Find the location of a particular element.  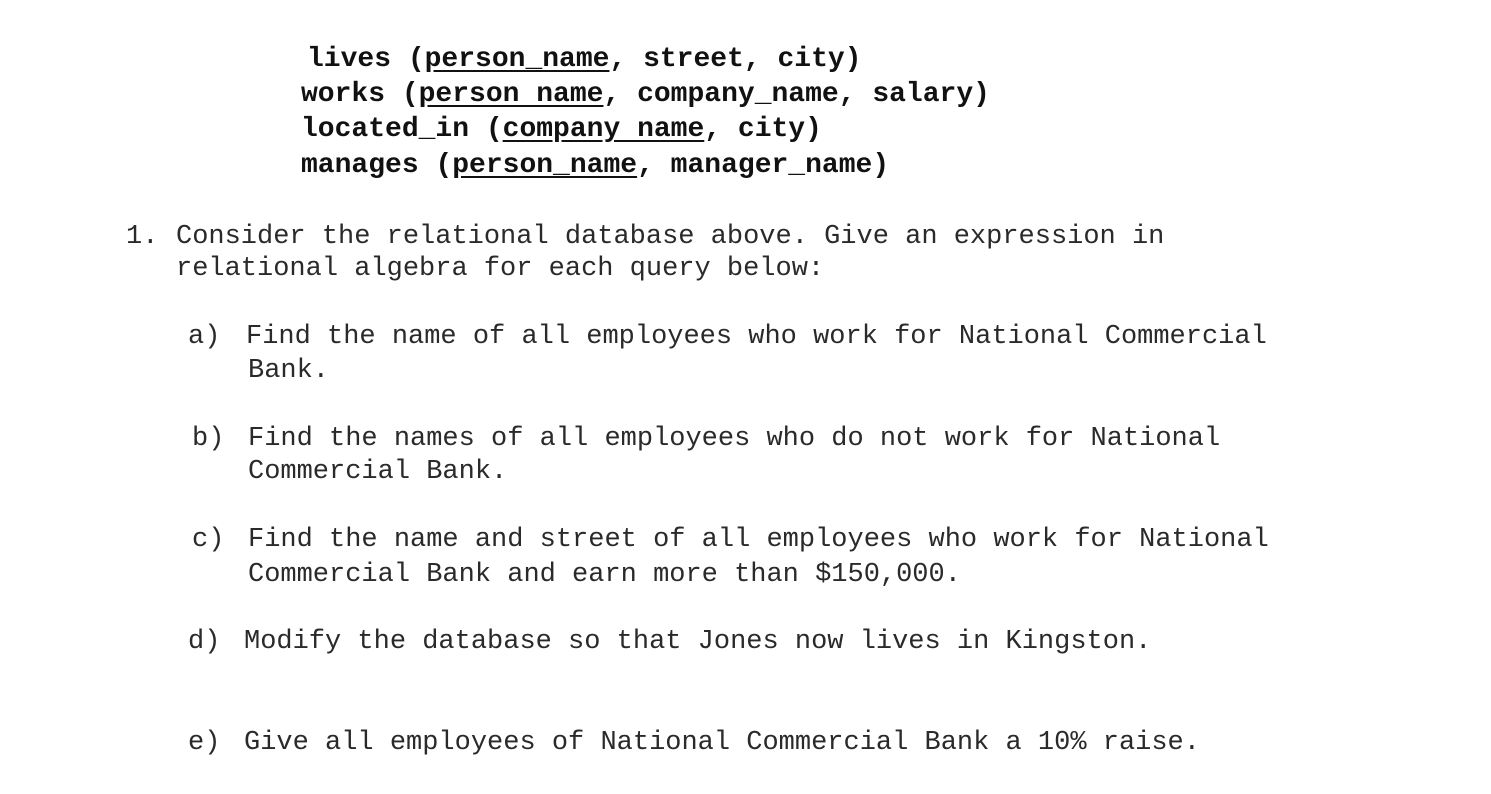

schema-manages: manages (person_name, manager_name) is located at coordinates (595, 165).